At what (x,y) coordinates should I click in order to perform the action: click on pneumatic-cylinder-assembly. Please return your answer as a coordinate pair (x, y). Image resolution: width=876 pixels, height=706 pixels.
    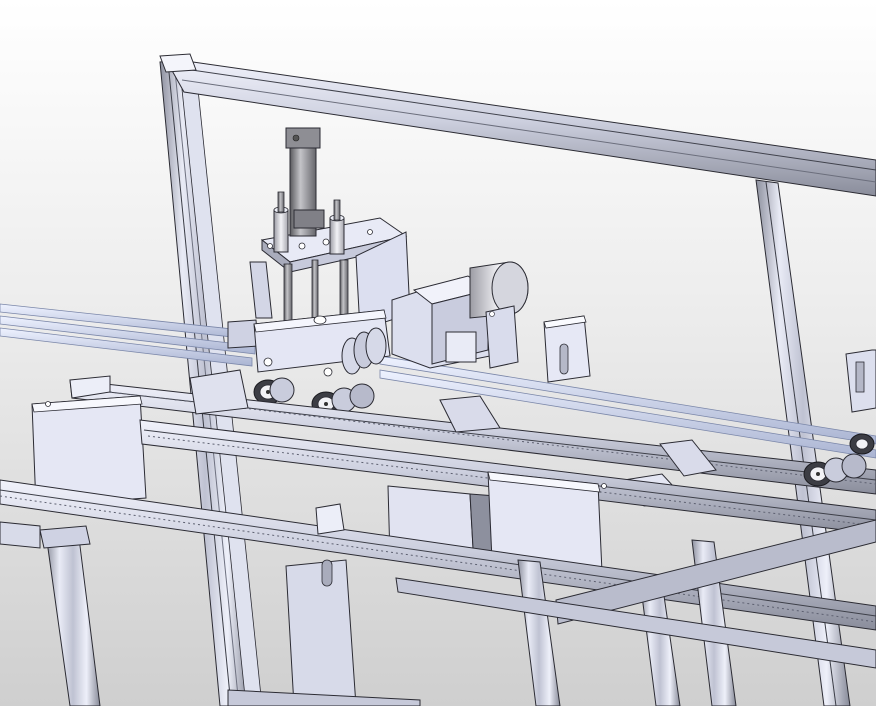
    Looking at the image, I should click on (330, 229).